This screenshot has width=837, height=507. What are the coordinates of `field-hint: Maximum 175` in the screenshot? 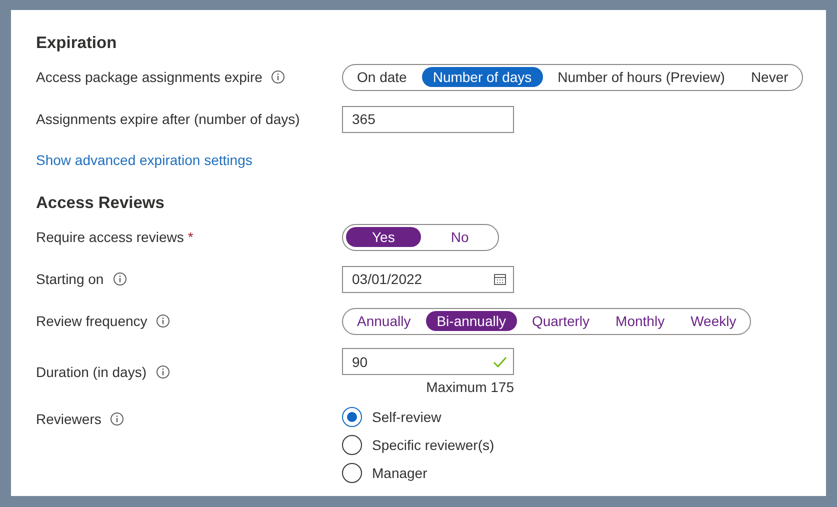 It's located at (469, 387).